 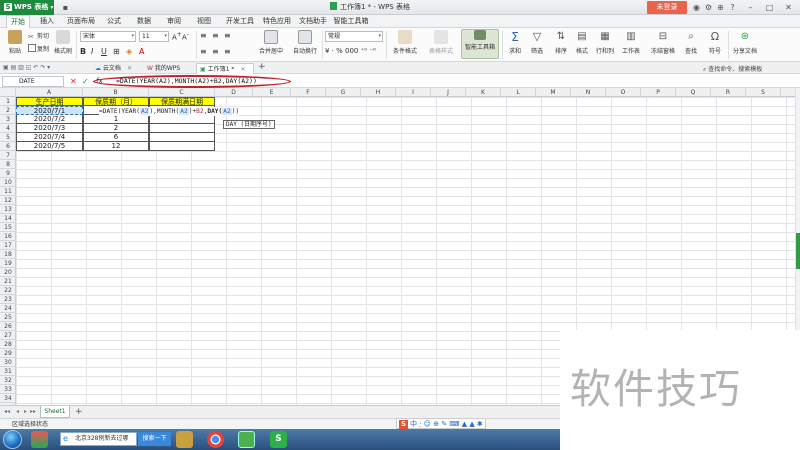 What do you see at coordinates (343, 92) in the screenshot?
I see `column-header-g: G` at bounding box center [343, 92].